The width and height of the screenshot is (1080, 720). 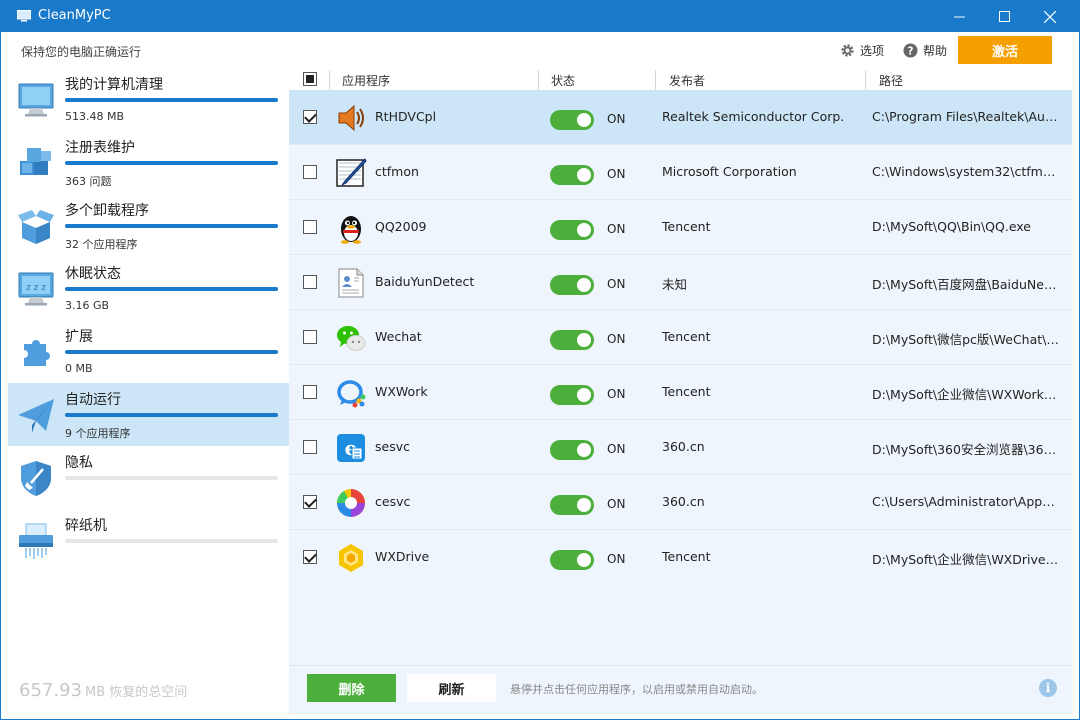 What do you see at coordinates (865, 80) in the screenshot?
I see `column-divider` at bounding box center [865, 80].